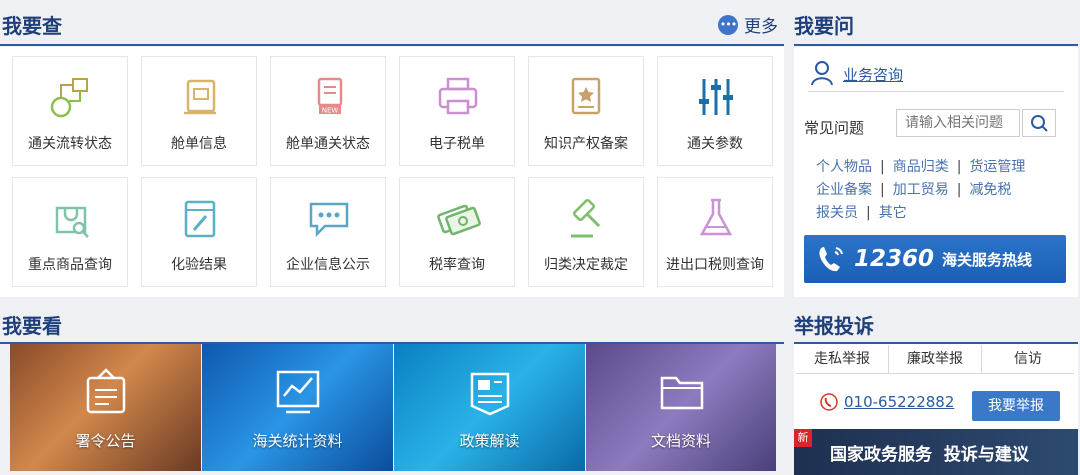 The width and height of the screenshot is (1080, 475). I want to click on tile-tax-rate: 税率查询, so click(457, 232).